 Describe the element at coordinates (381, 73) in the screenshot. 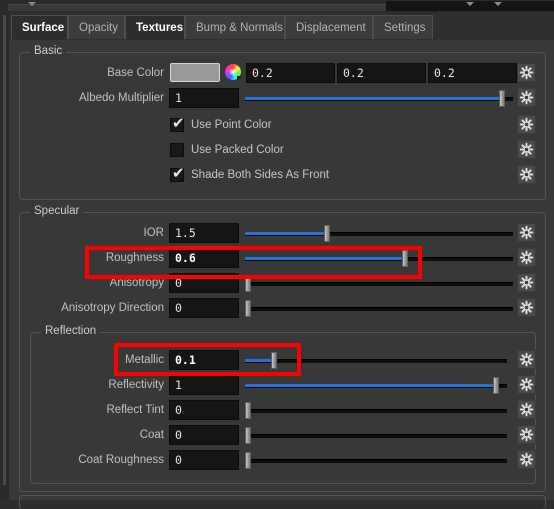

I see `base-color-channel-1: 0.2` at that location.